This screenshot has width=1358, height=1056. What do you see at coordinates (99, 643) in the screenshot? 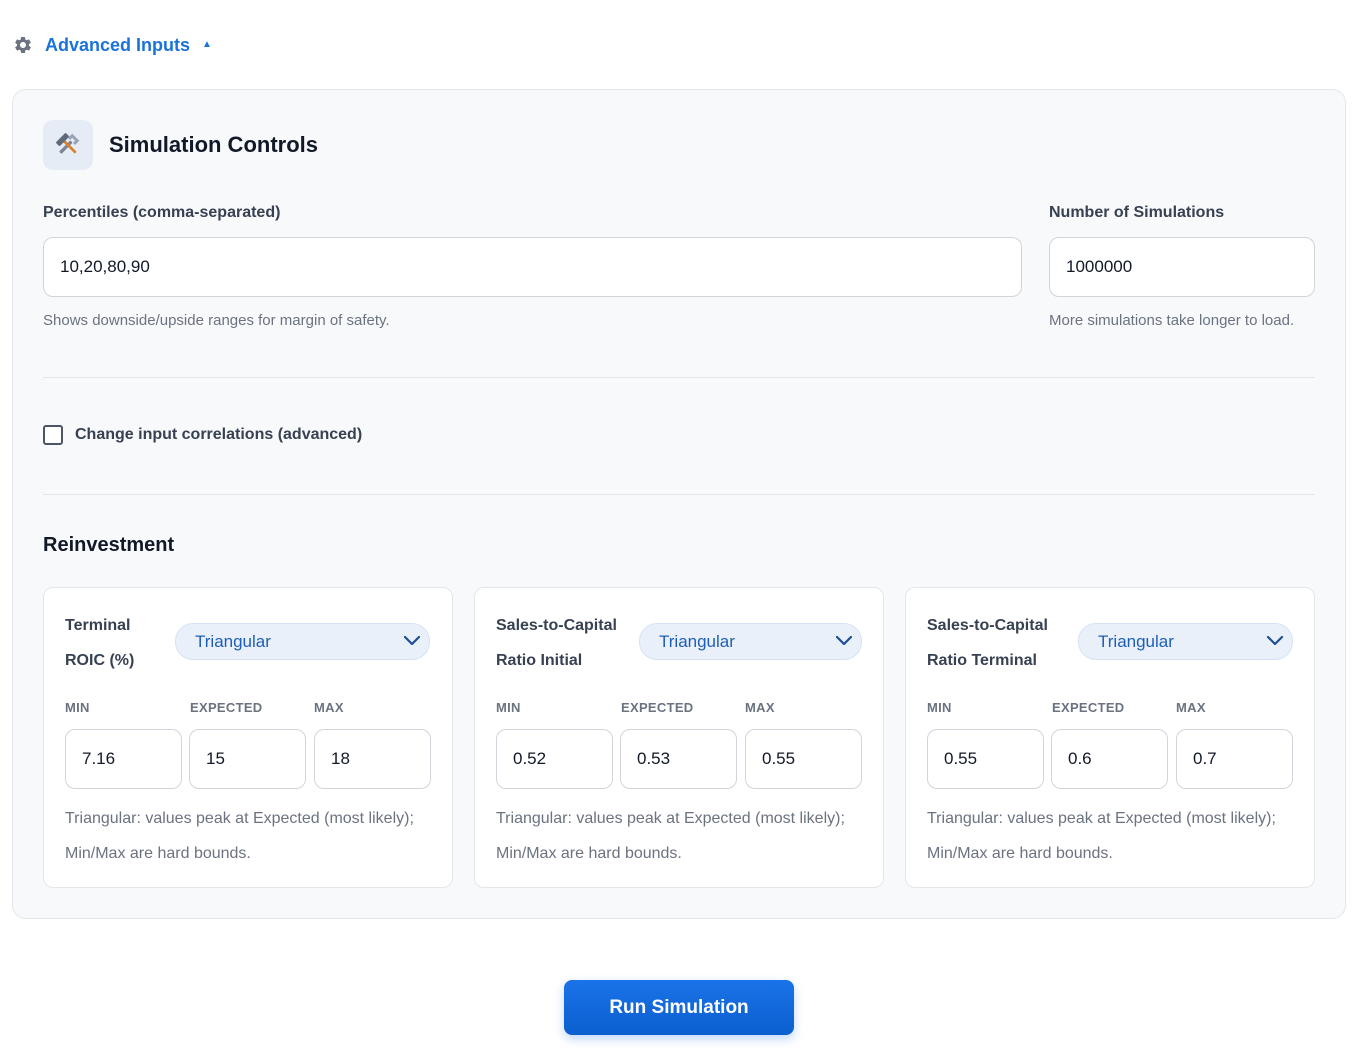
I see `card-label: Terminal ROIC (%)` at bounding box center [99, 643].